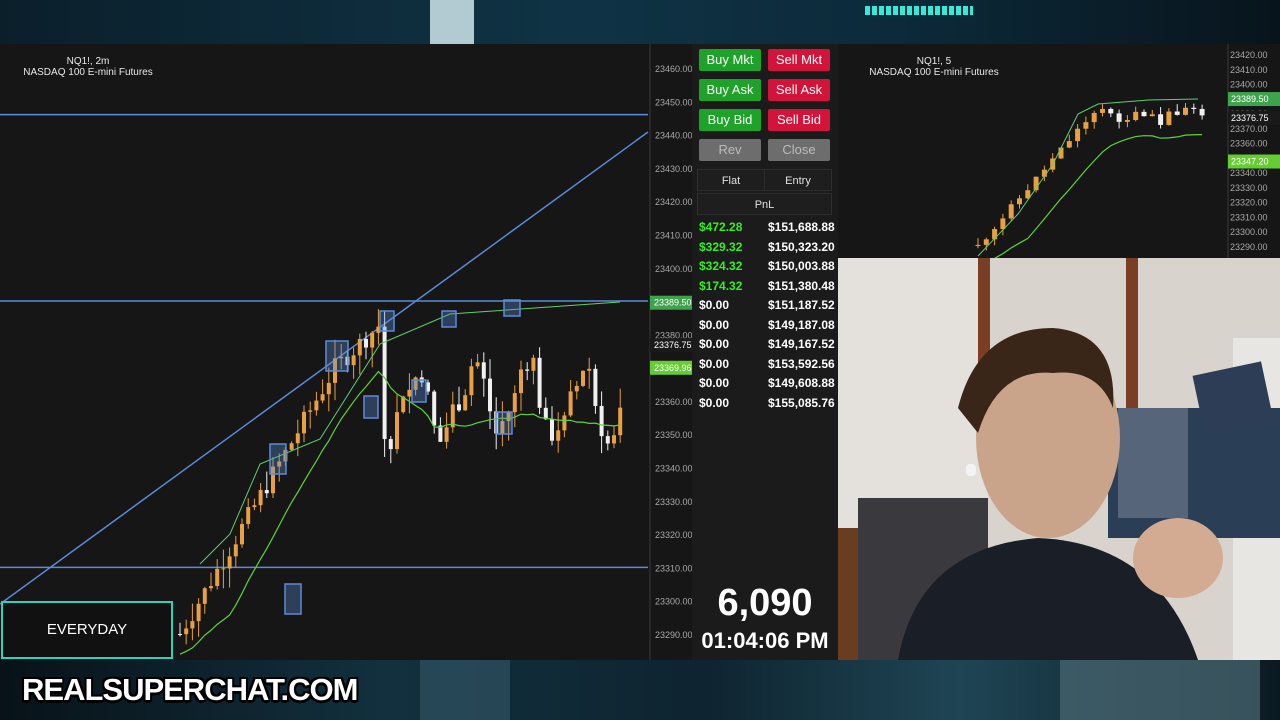 This screenshot has width=1280, height=720. What do you see at coordinates (798, 180) in the screenshot?
I see `tab-entry: Entry` at bounding box center [798, 180].